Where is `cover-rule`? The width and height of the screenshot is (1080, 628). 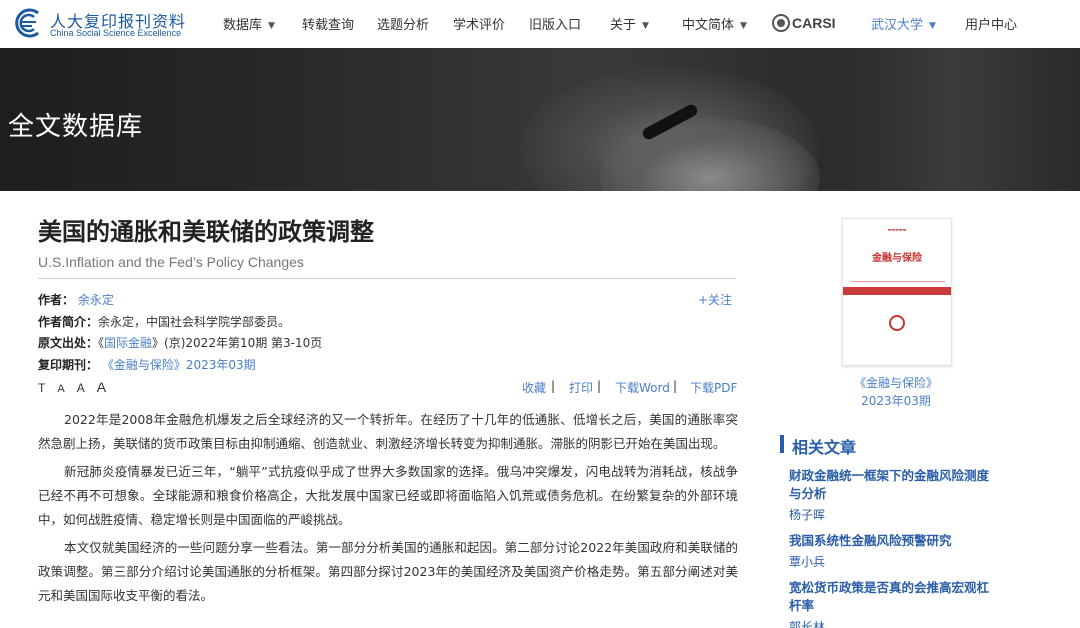
cover-rule is located at coordinates (898, 281).